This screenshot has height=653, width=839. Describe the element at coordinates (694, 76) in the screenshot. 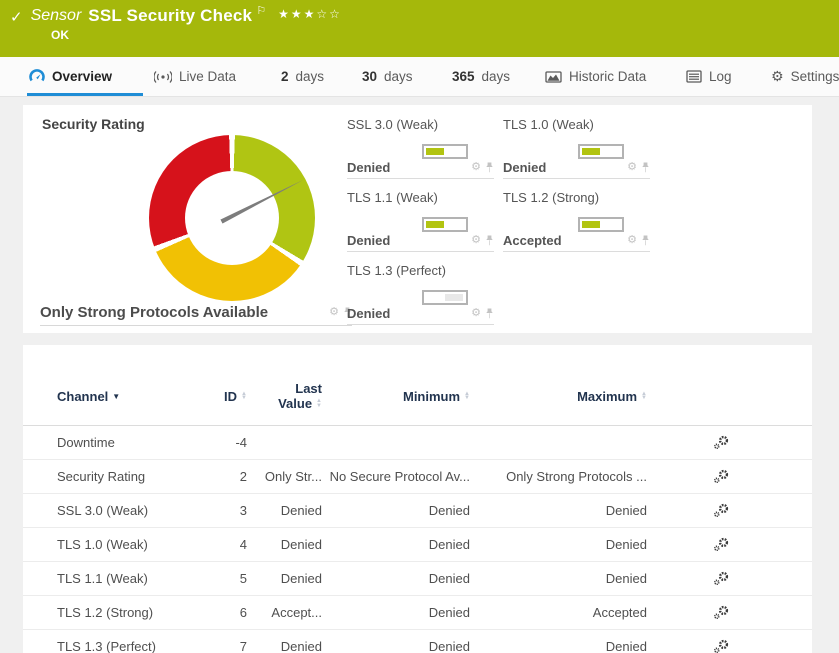

I see `log-icon` at that location.